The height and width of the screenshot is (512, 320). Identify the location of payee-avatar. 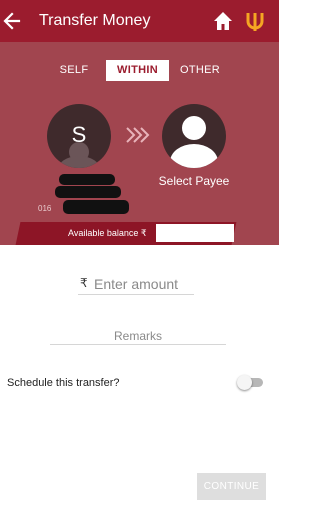
(194, 136).